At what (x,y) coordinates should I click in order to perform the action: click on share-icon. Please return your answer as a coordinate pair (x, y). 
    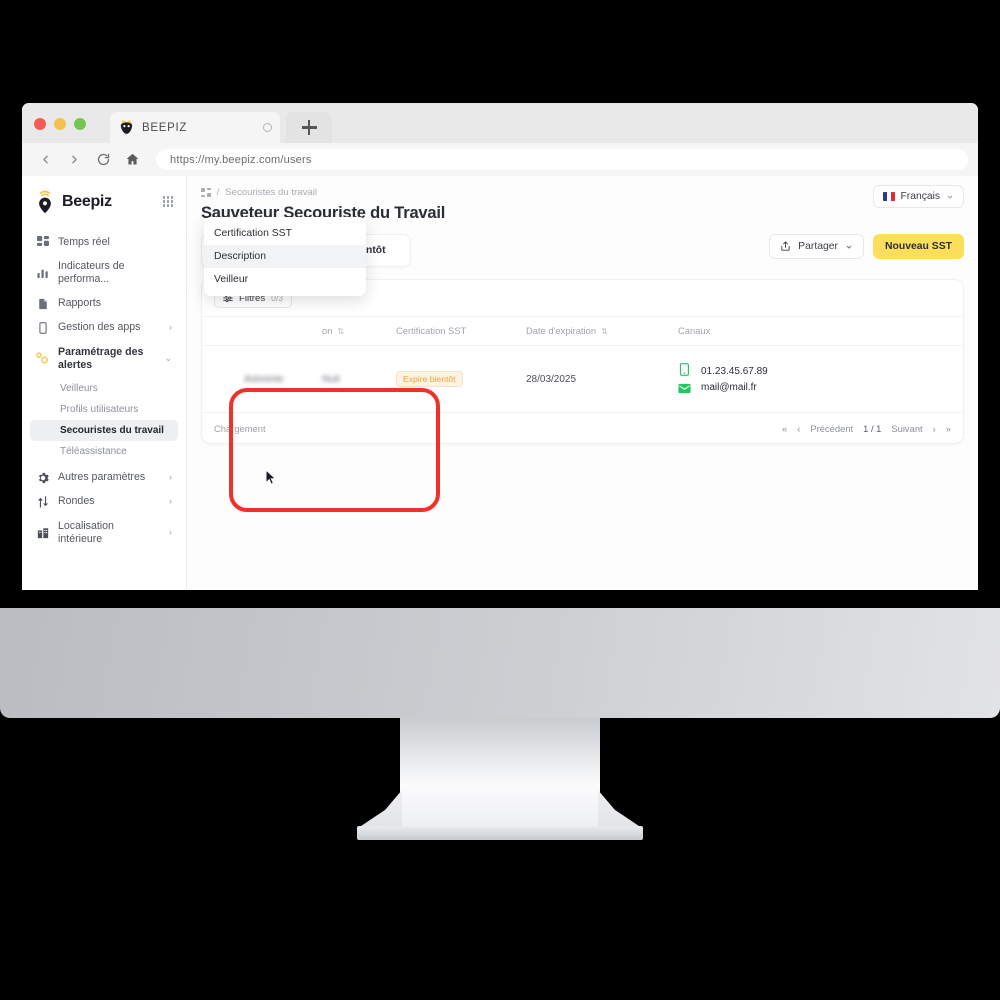
    Looking at the image, I should click on (785, 246).